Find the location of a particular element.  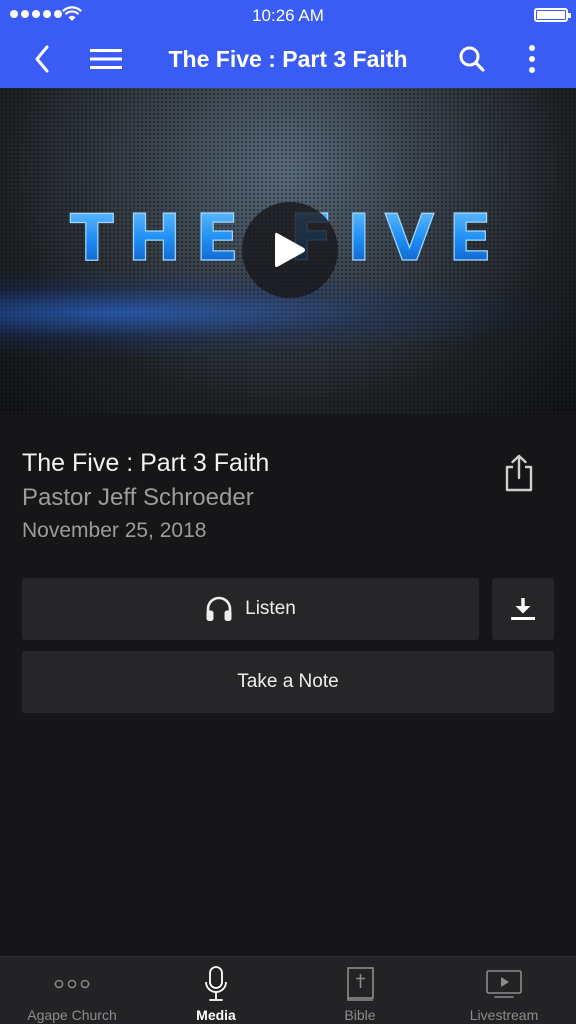

tab-bible: Bible is located at coordinates (360, 990).